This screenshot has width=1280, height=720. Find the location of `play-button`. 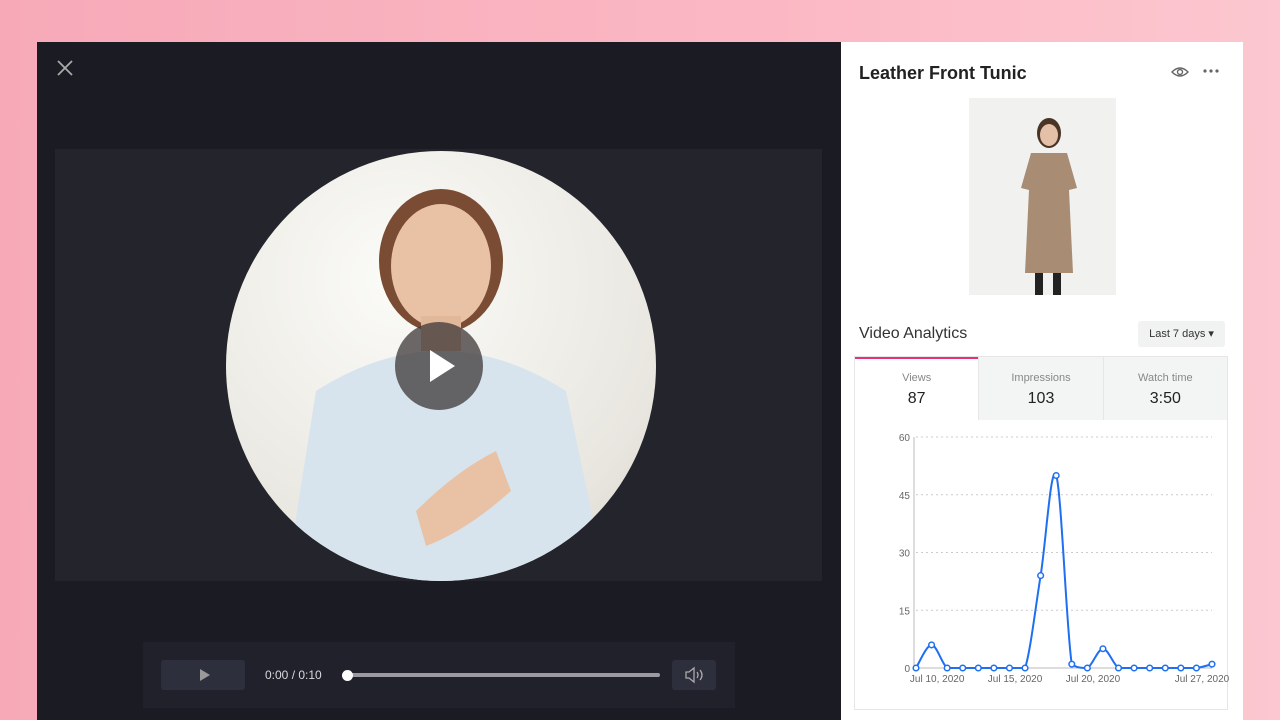

play-button is located at coordinates (203, 675).